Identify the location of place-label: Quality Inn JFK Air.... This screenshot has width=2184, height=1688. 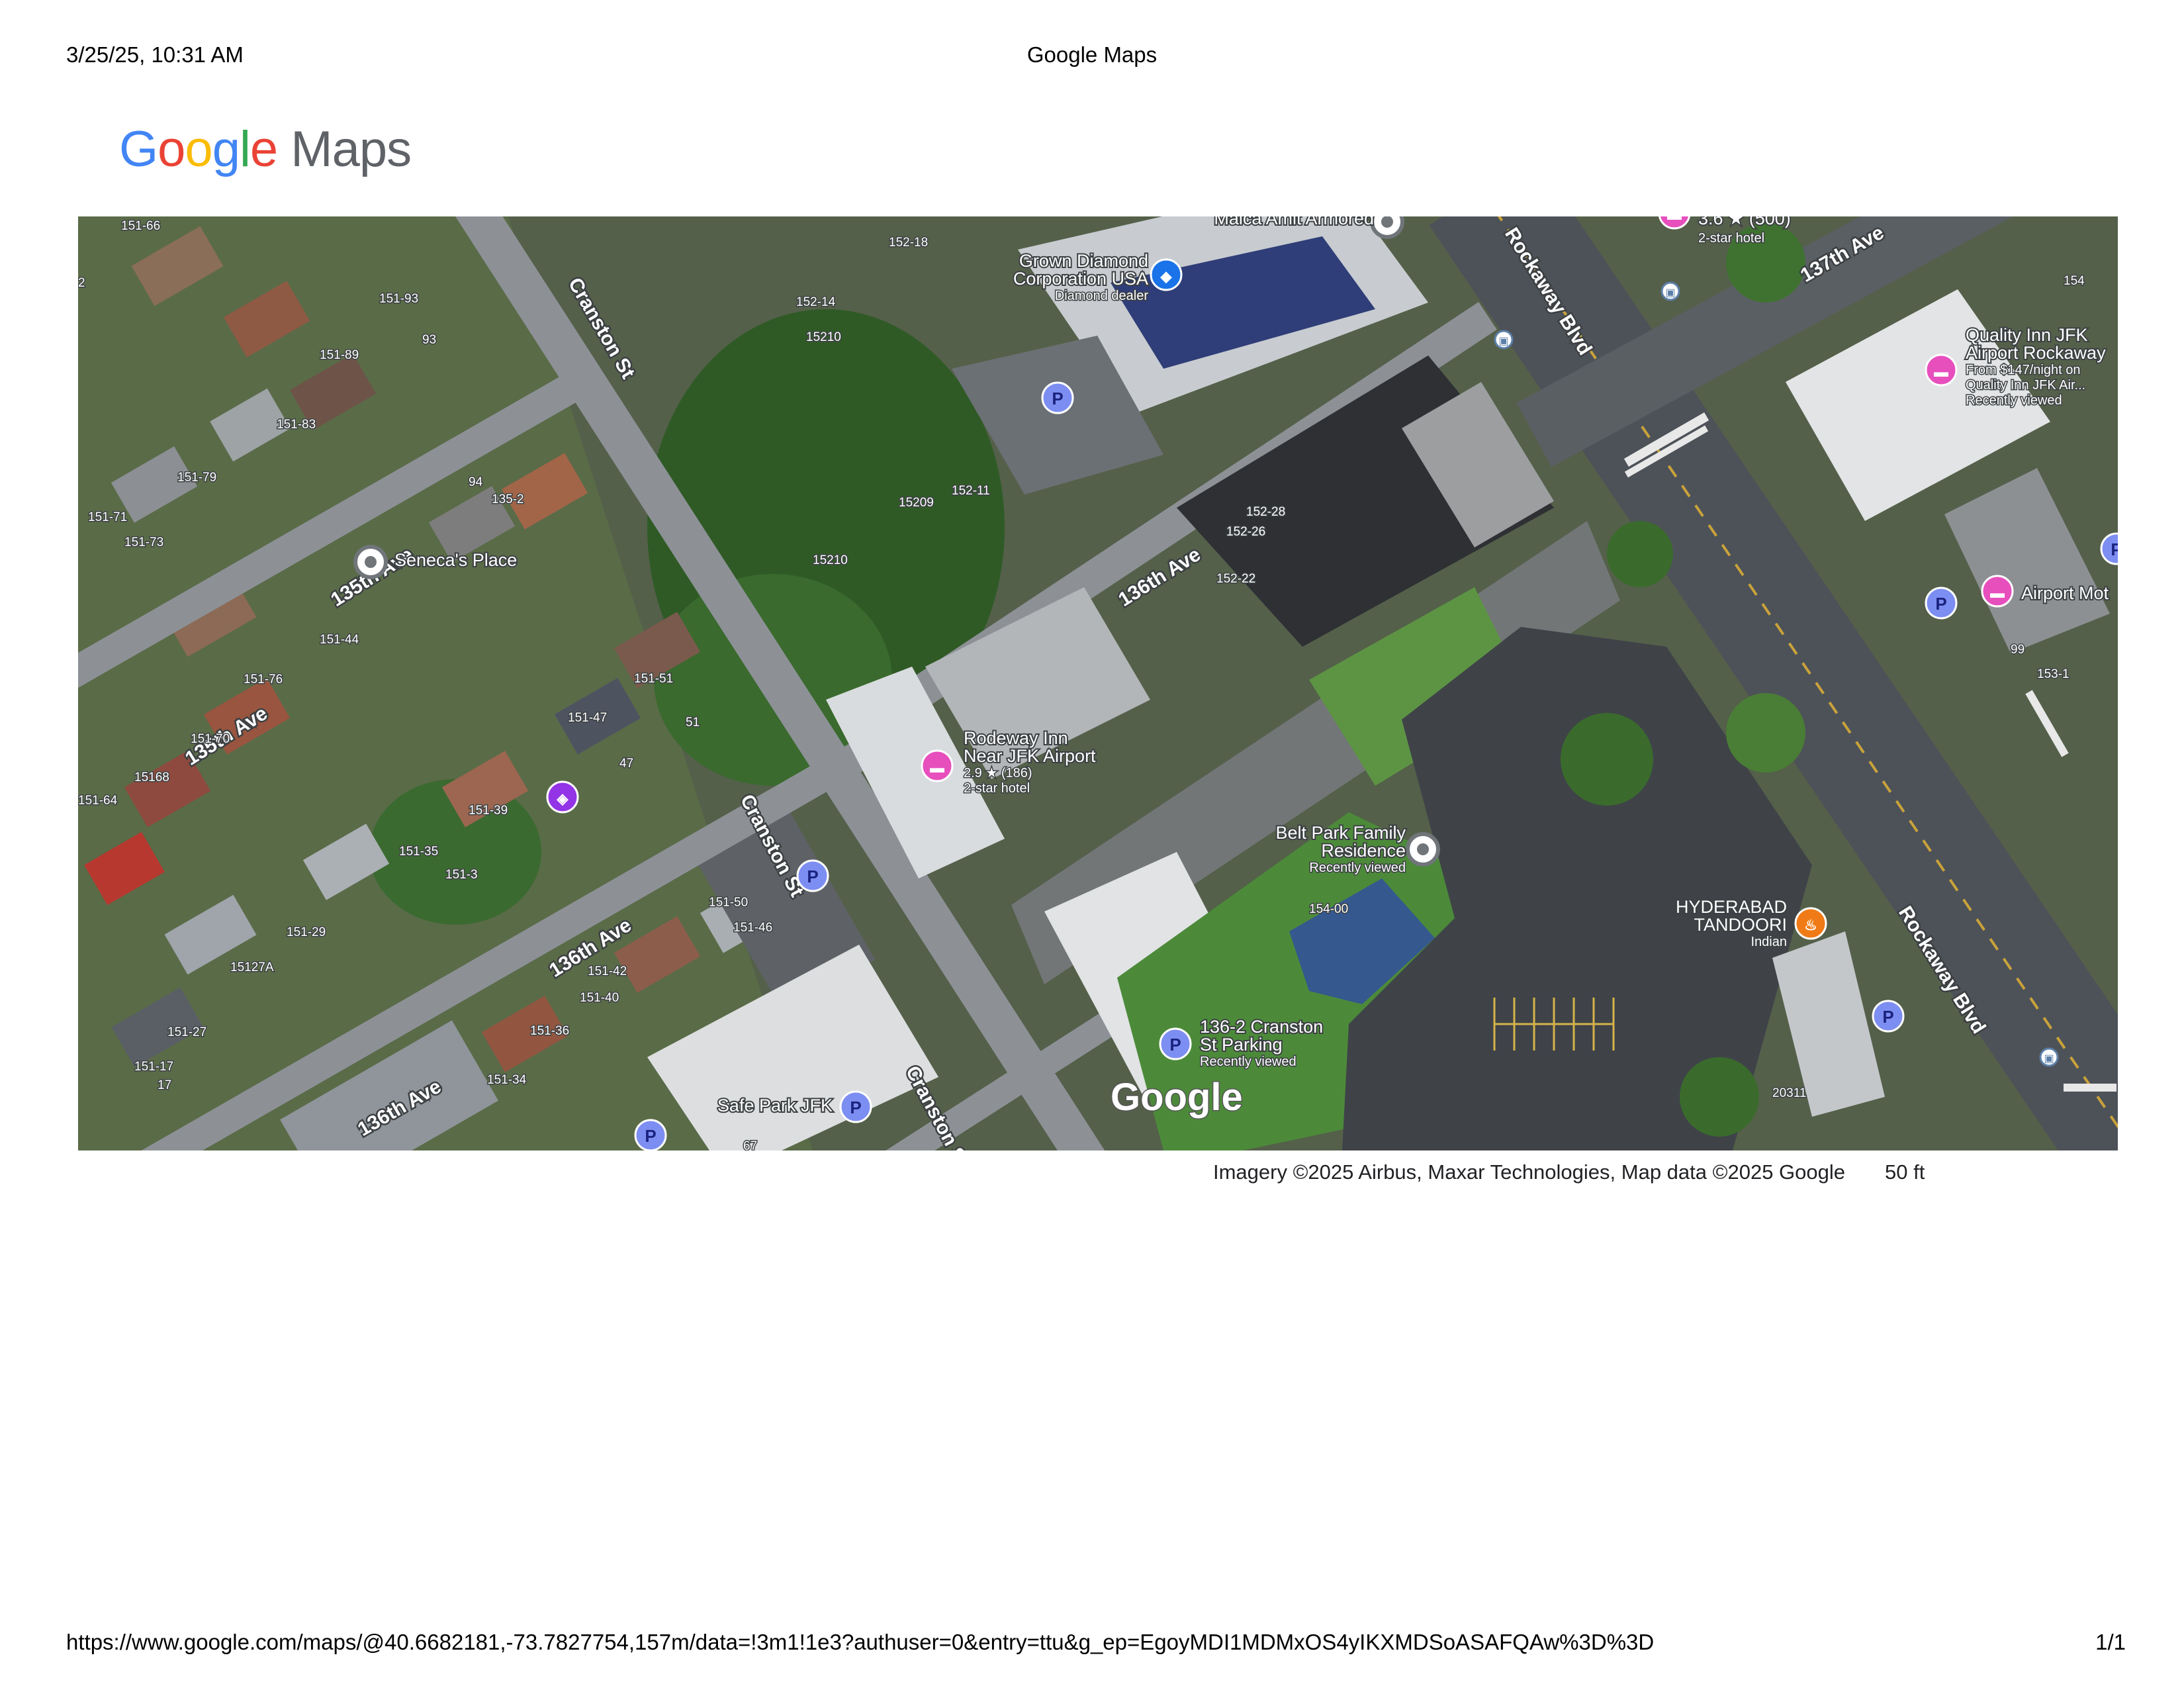
(2026, 385).